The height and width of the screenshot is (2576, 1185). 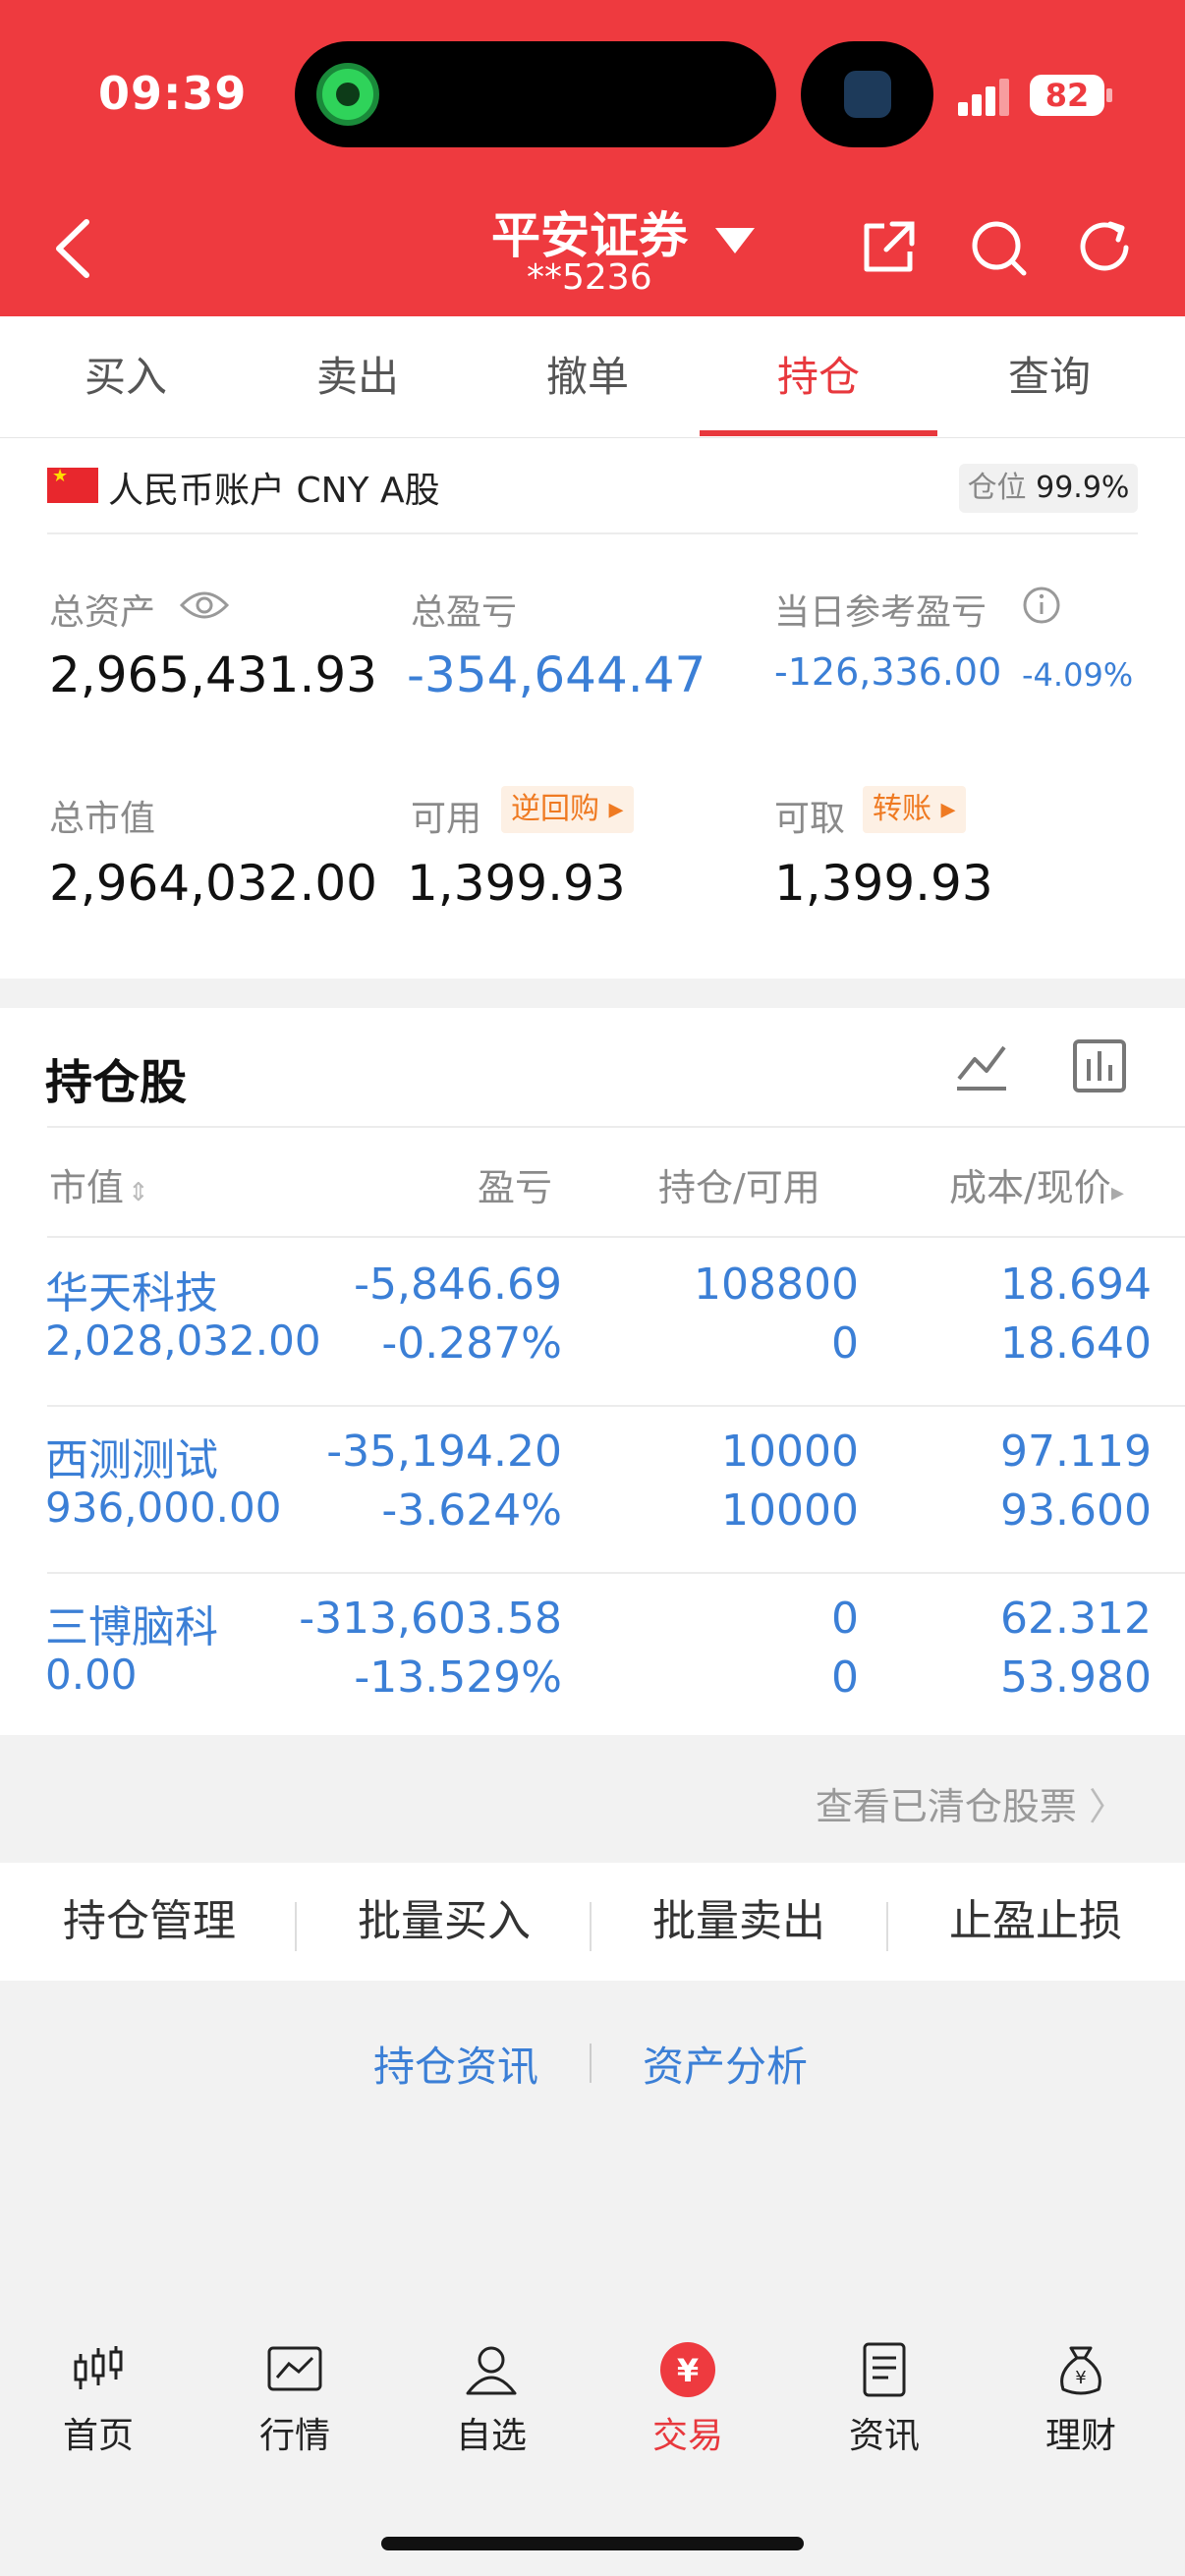 I want to click on stock-pnl-pct: -13.529%, so click(x=458, y=1677).